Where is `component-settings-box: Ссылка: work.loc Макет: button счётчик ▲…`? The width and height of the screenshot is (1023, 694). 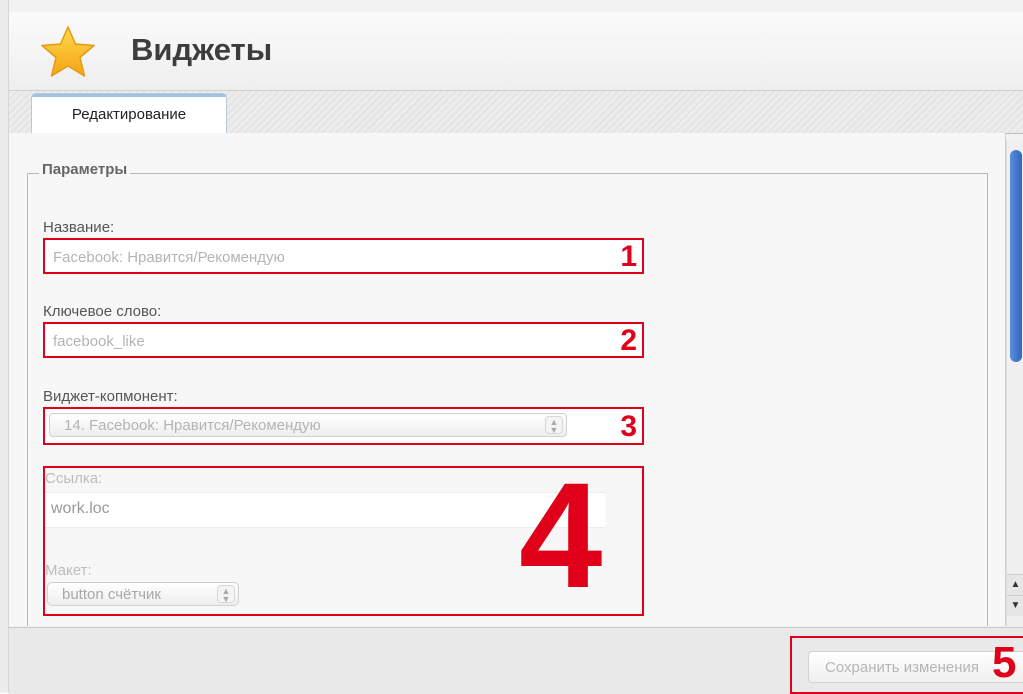 component-settings-box: Ссылка: work.loc Макет: button счётчик ▲… is located at coordinates (343, 541).